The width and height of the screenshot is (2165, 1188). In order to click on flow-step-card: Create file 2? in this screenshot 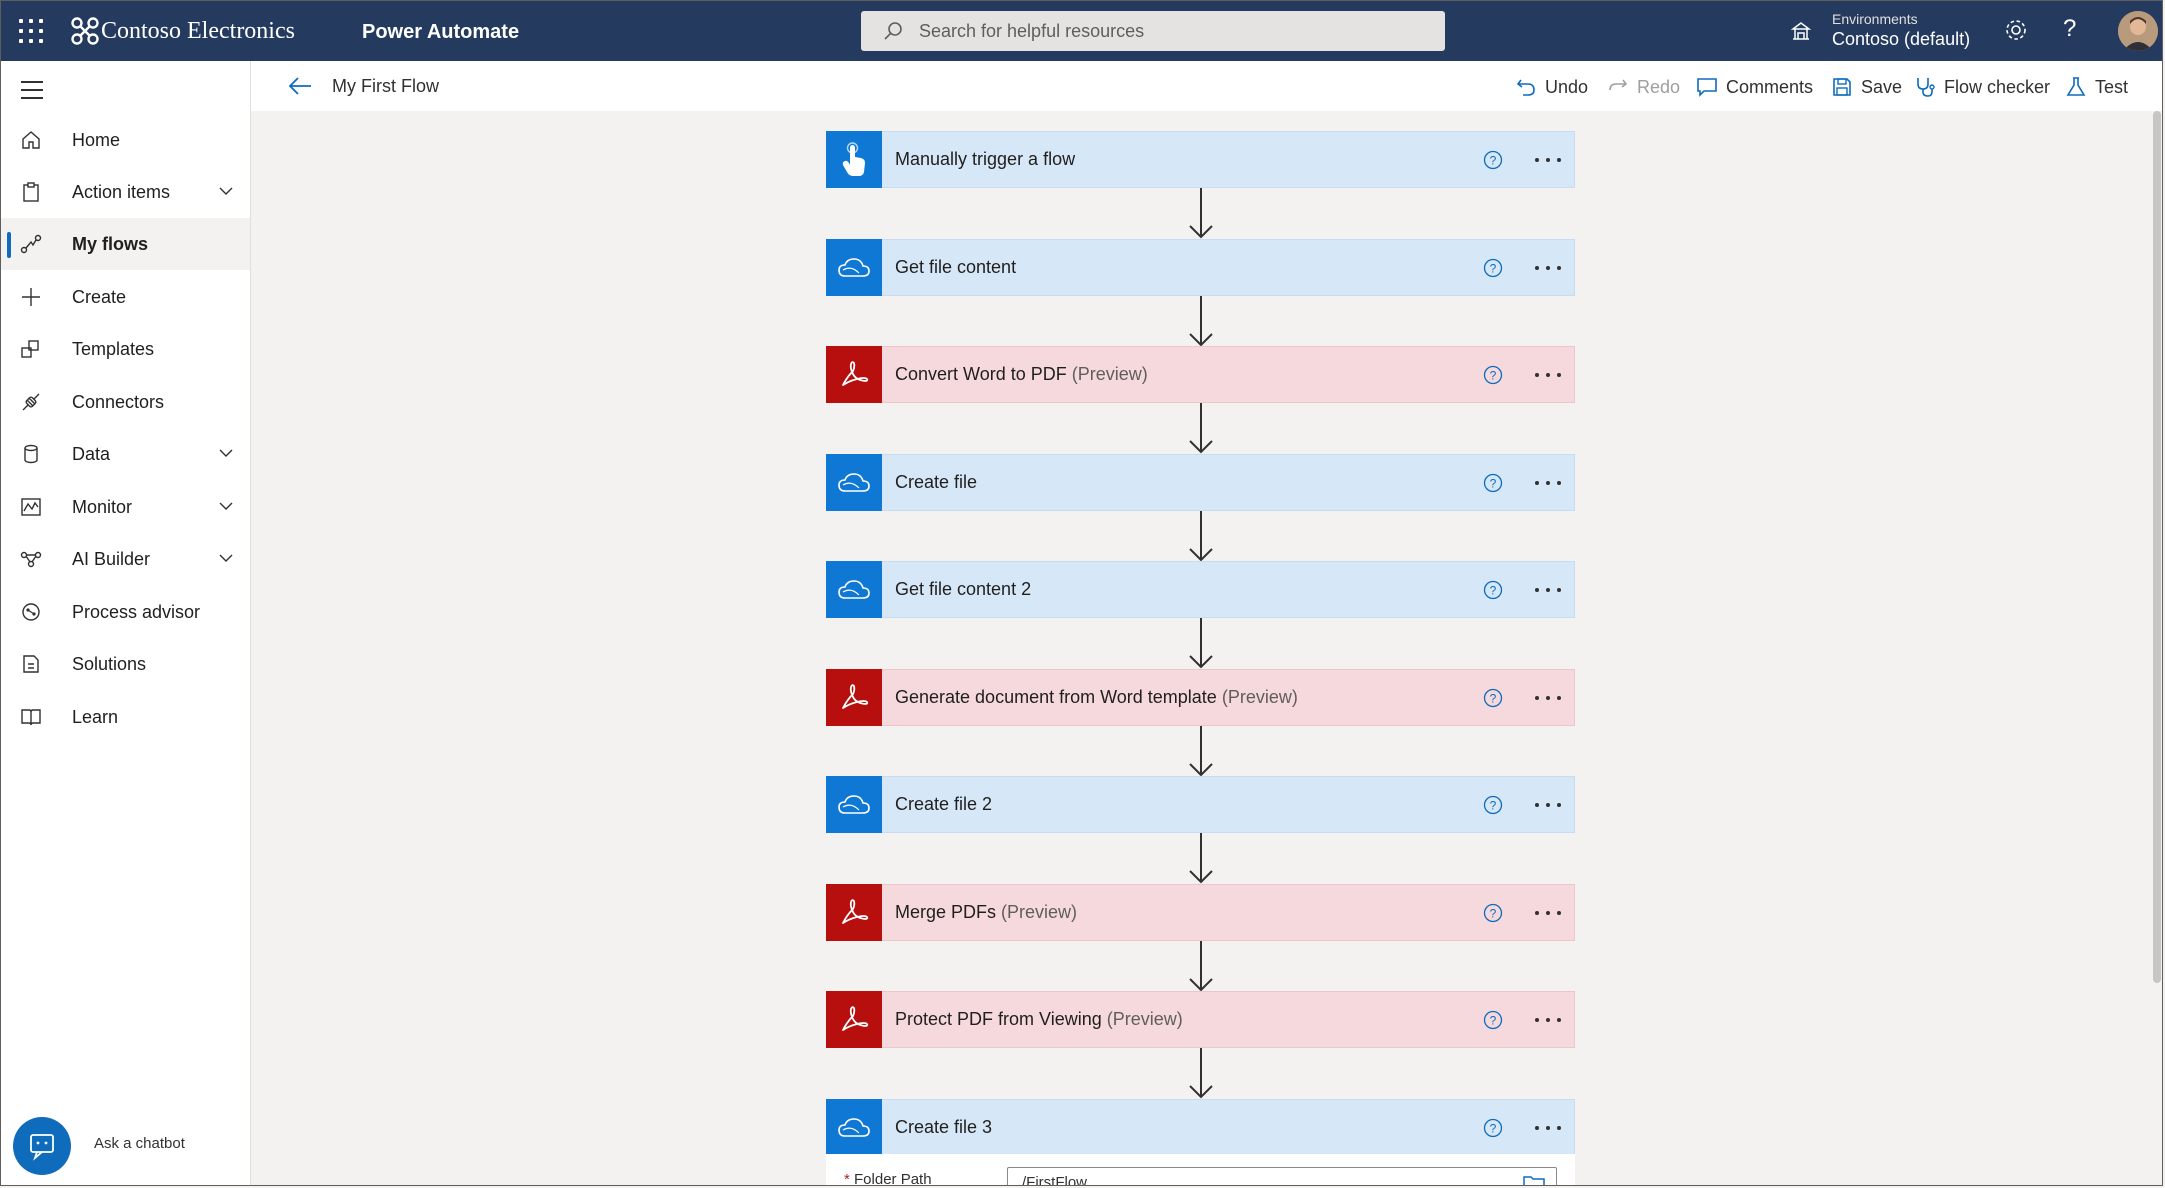, I will do `click(1200, 804)`.